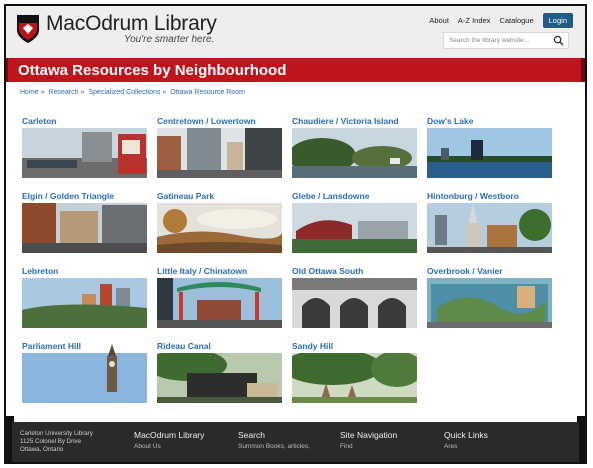 The height and width of the screenshot is (468, 593). What do you see at coordinates (466, 435) in the screenshot?
I see `footer-heading: Quick Links` at bounding box center [466, 435].